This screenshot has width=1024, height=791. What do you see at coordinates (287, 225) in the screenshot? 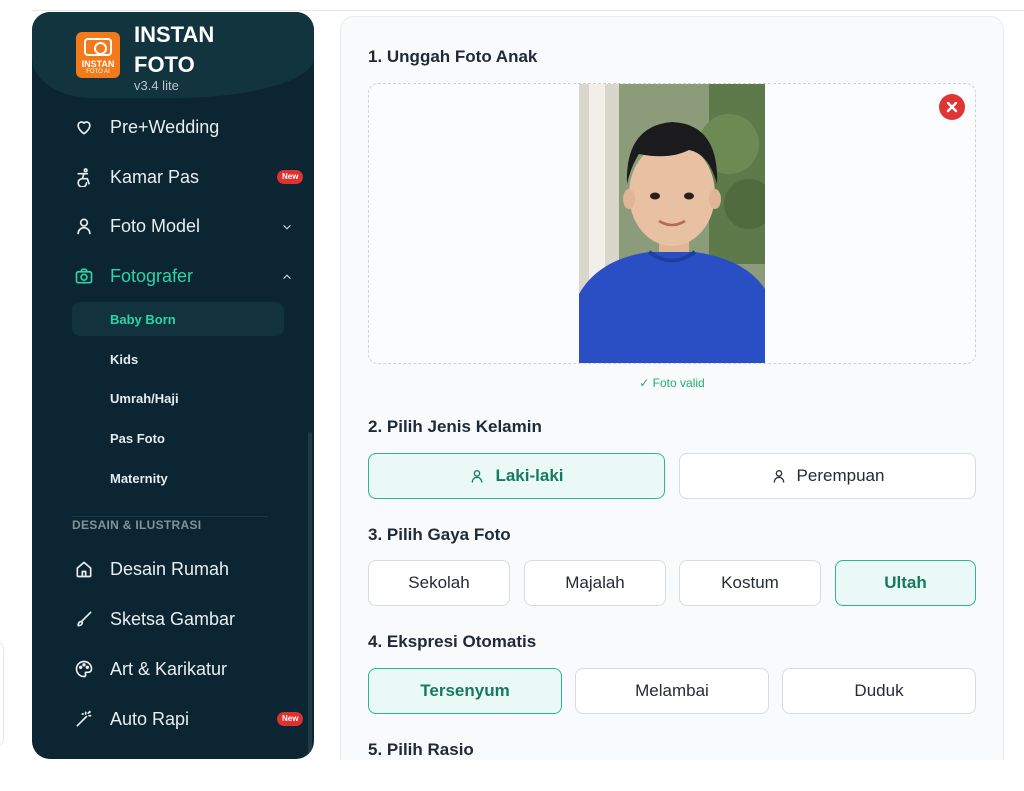
I see `chevron-down-icon` at bounding box center [287, 225].